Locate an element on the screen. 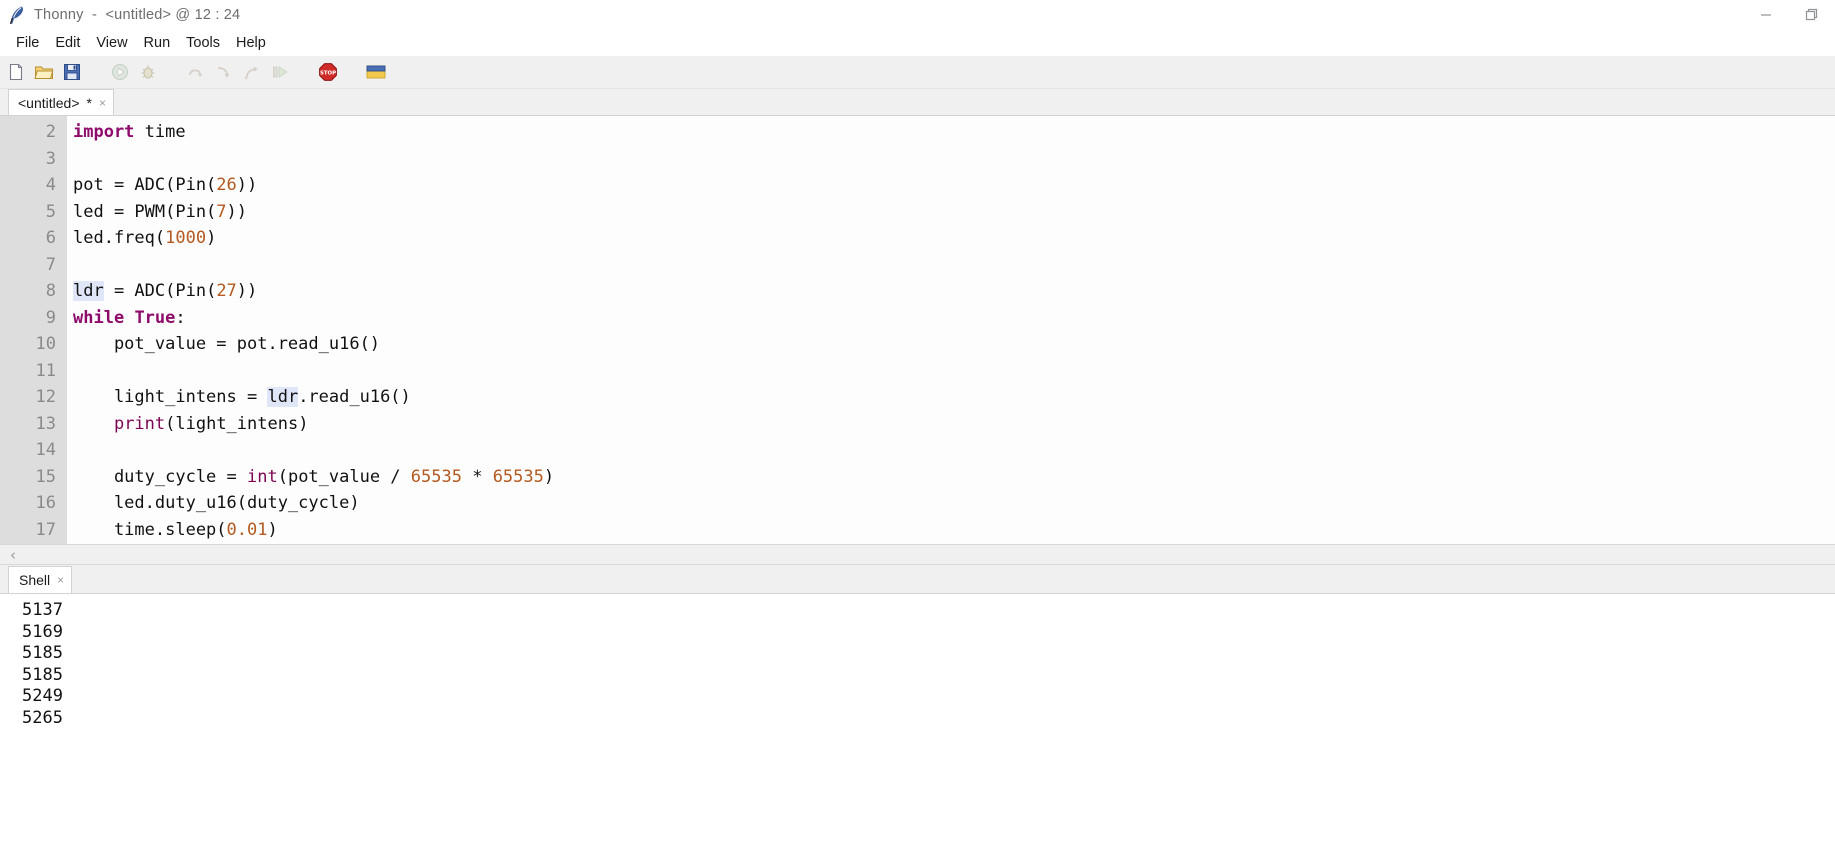  code-line: led.freq(1000) is located at coordinates (954, 238).